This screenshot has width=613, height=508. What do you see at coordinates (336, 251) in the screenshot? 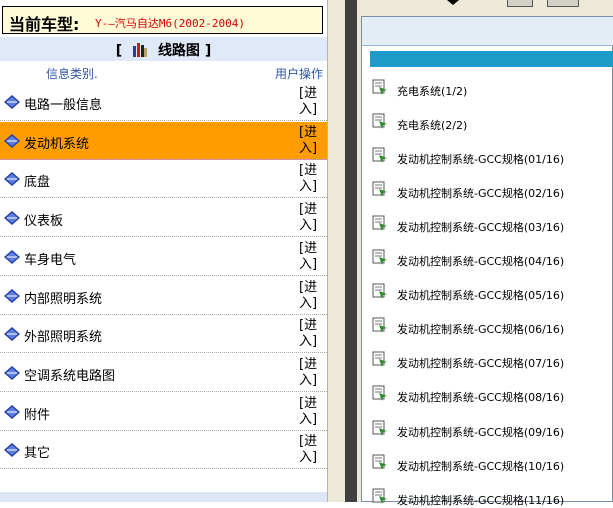
I see `frame-divider` at bounding box center [336, 251].